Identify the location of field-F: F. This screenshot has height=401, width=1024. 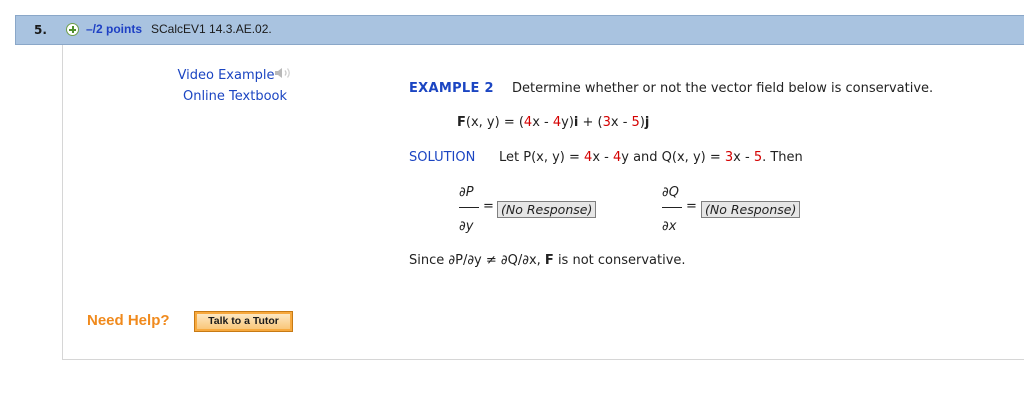
(461, 122).